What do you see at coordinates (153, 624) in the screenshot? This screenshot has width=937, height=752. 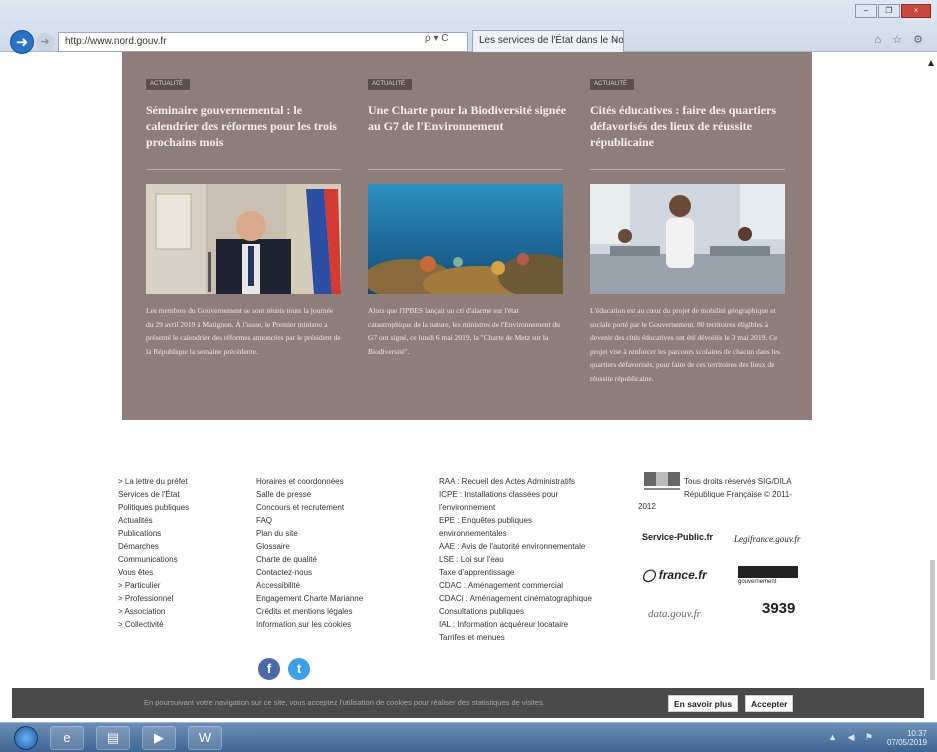 I see `footer-link: > Collectivité` at bounding box center [153, 624].